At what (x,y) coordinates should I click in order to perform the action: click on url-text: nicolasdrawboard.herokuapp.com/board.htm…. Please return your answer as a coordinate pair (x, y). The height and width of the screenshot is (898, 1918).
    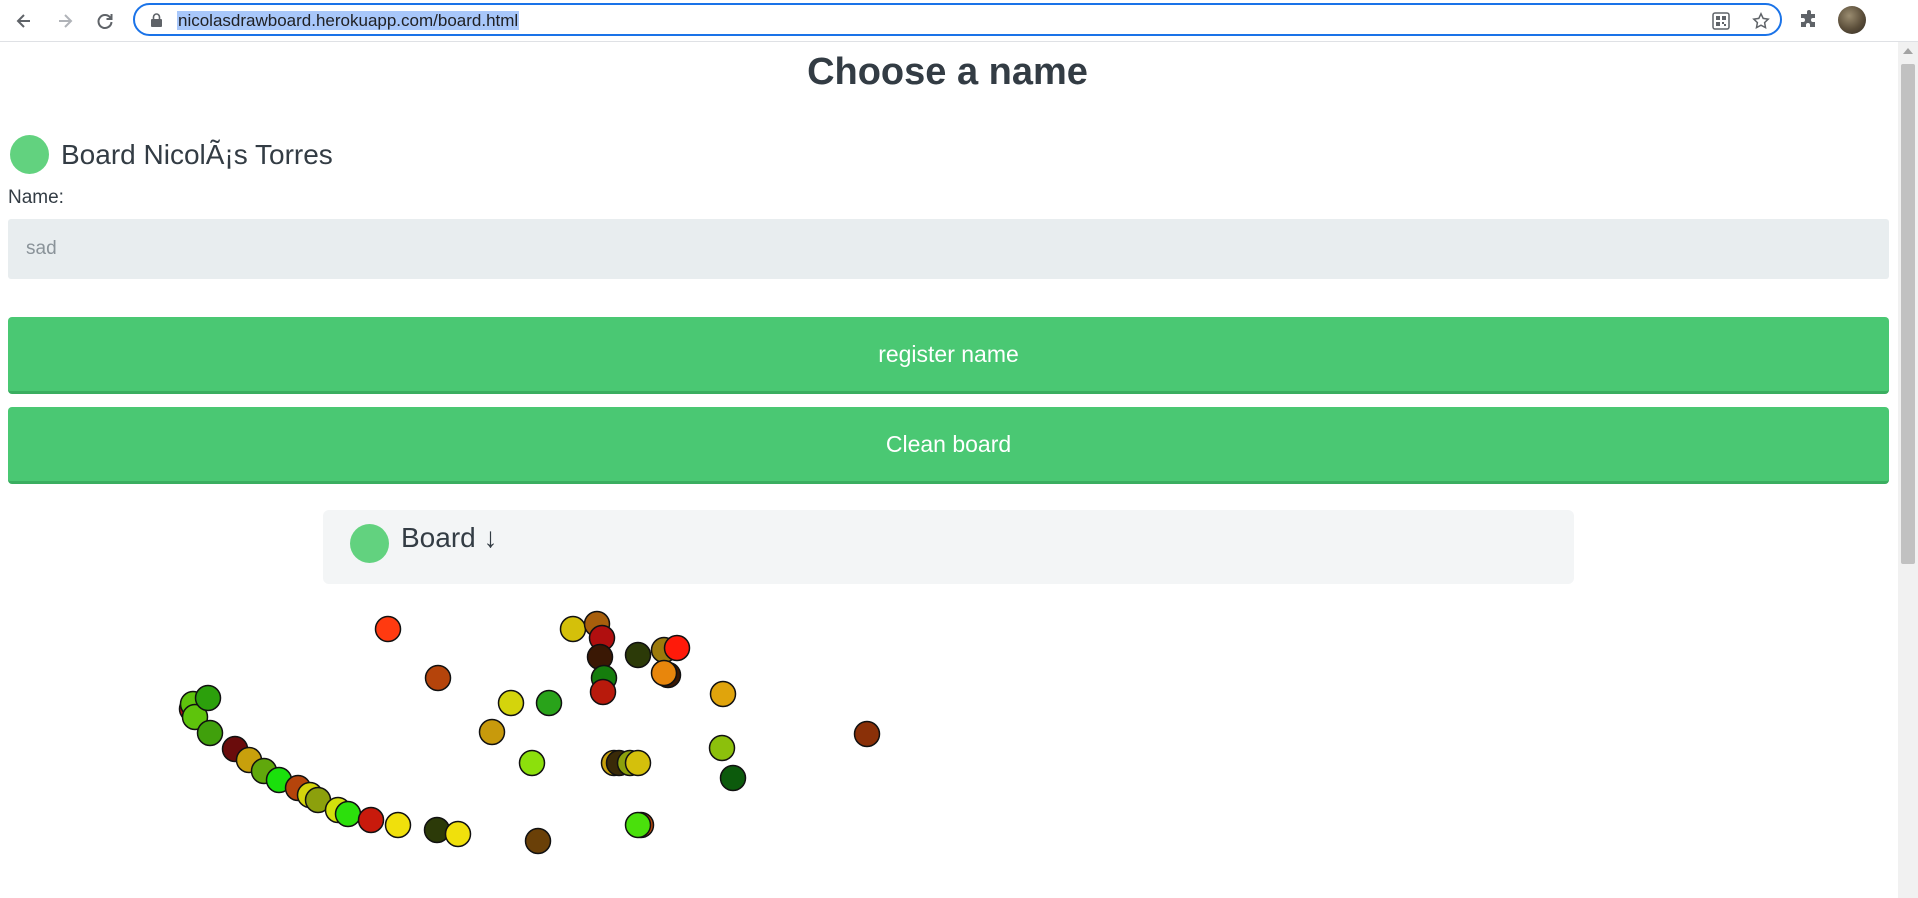
    Looking at the image, I should click on (348, 20).